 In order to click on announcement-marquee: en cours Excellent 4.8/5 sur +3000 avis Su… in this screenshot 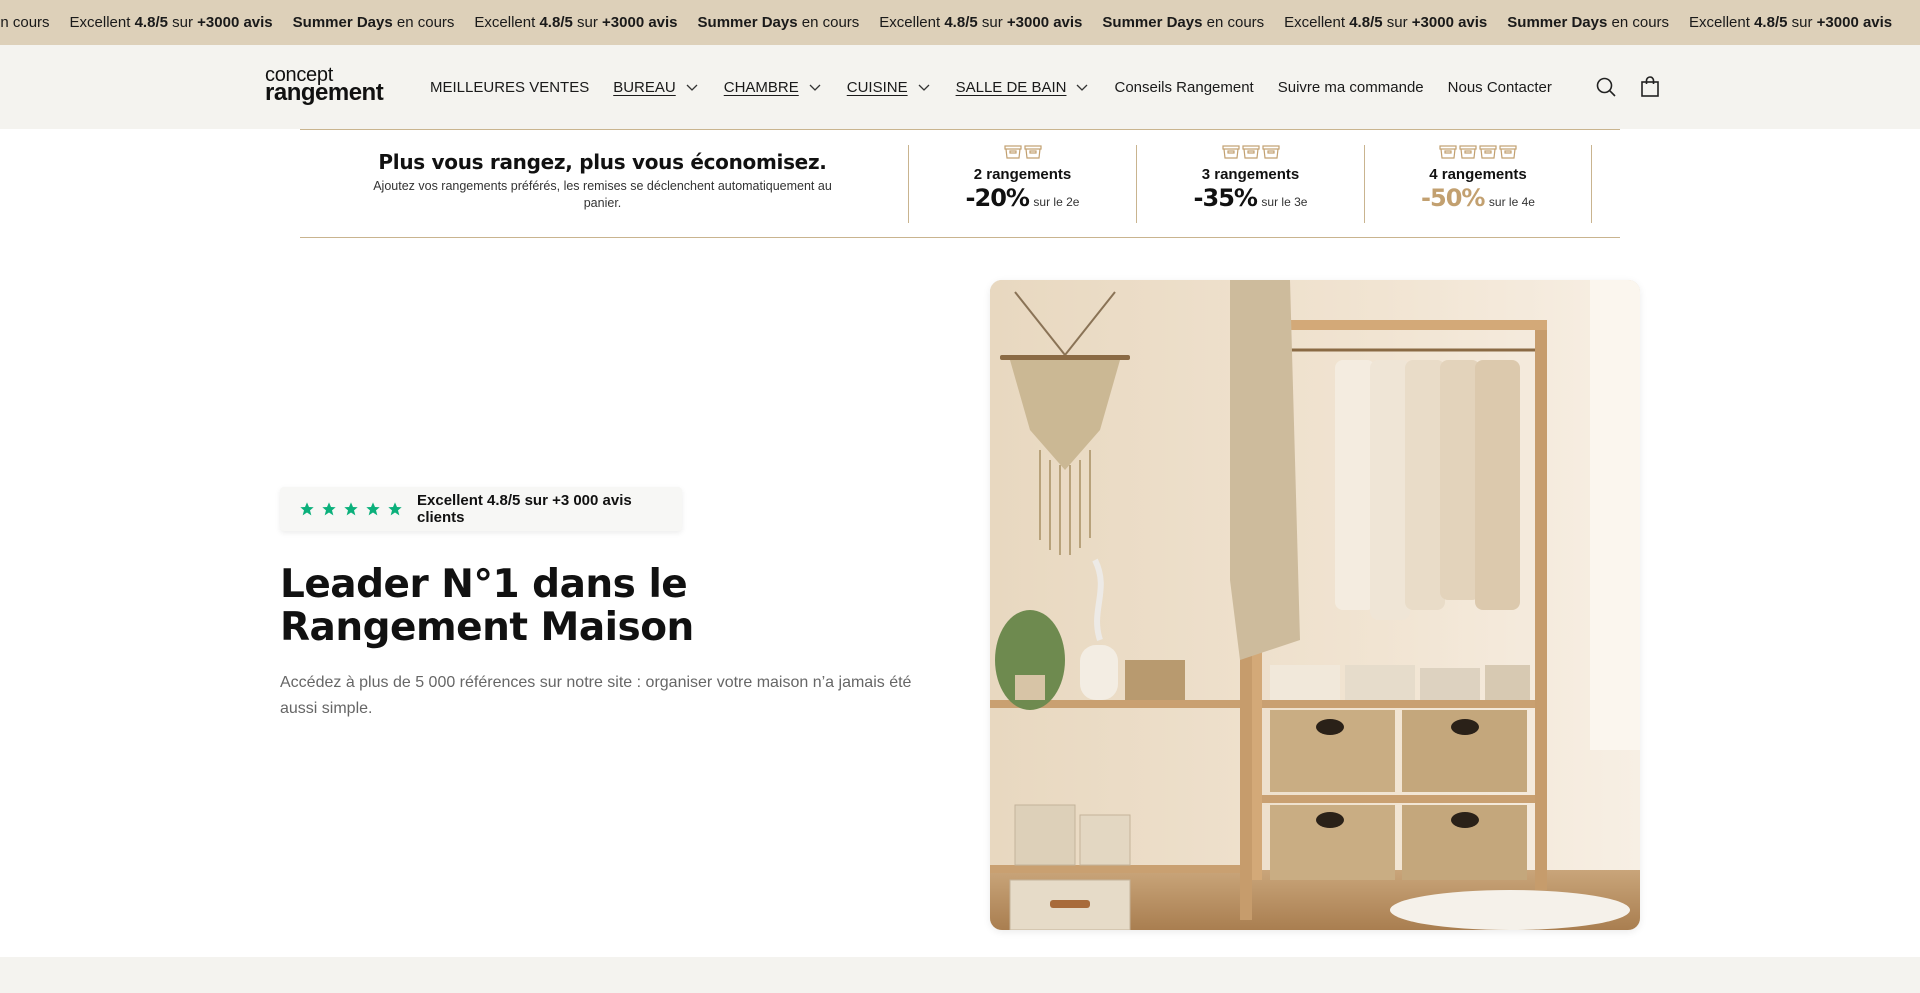, I will do `click(960, 22)`.